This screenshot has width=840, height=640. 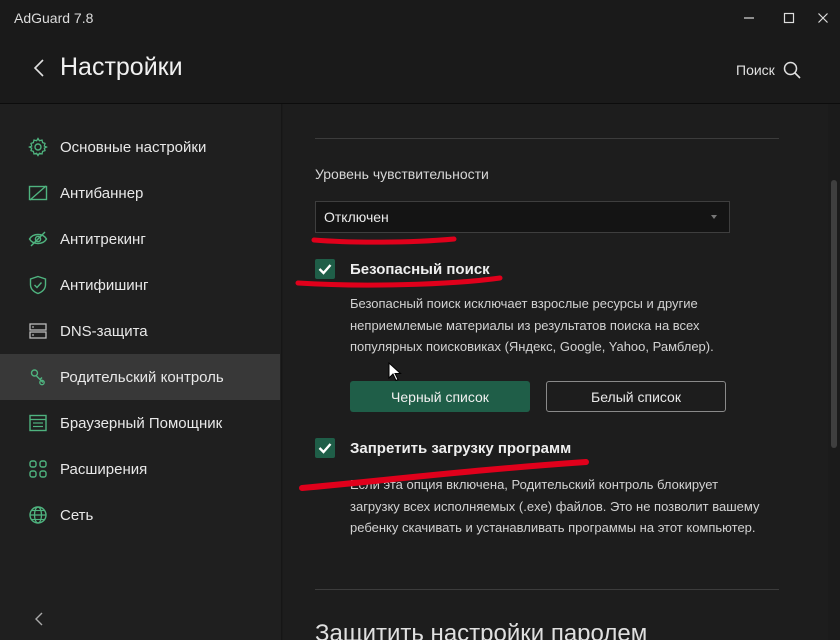 I want to click on title-bar: AdGuard 7.8, so click(x=420, y=18).